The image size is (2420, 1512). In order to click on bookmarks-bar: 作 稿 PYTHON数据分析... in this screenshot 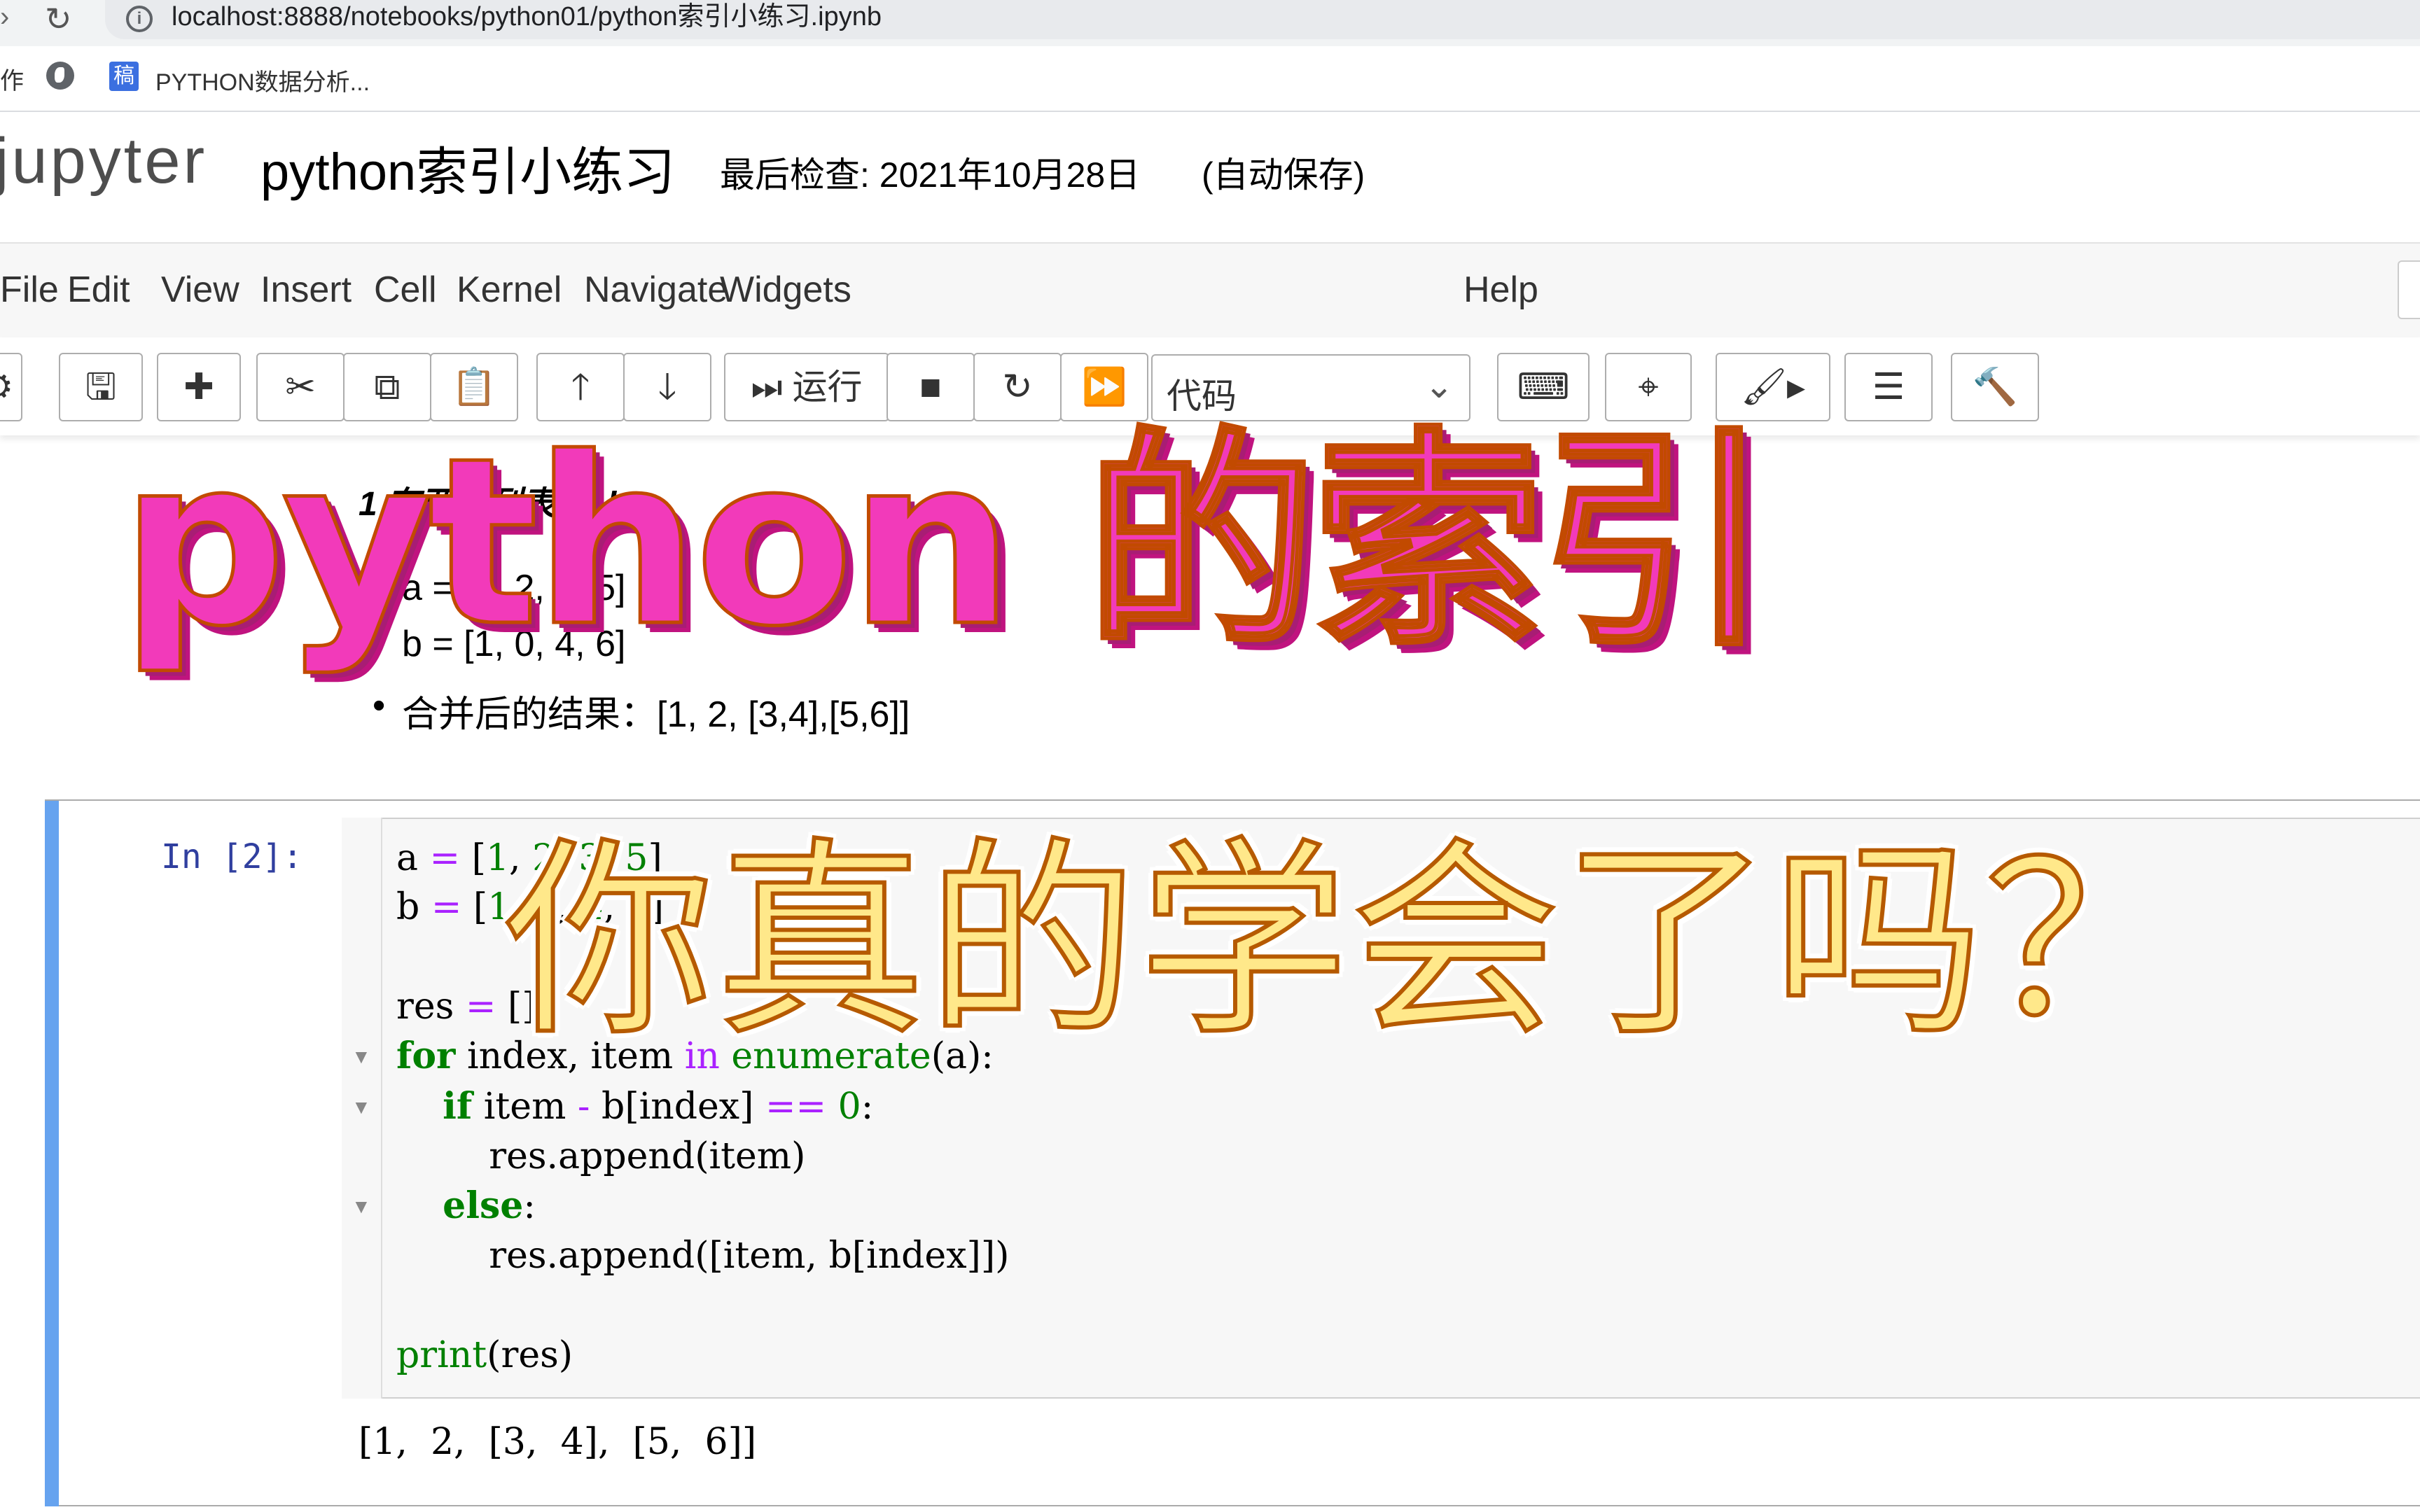, I will do `click(1210, 79)`.